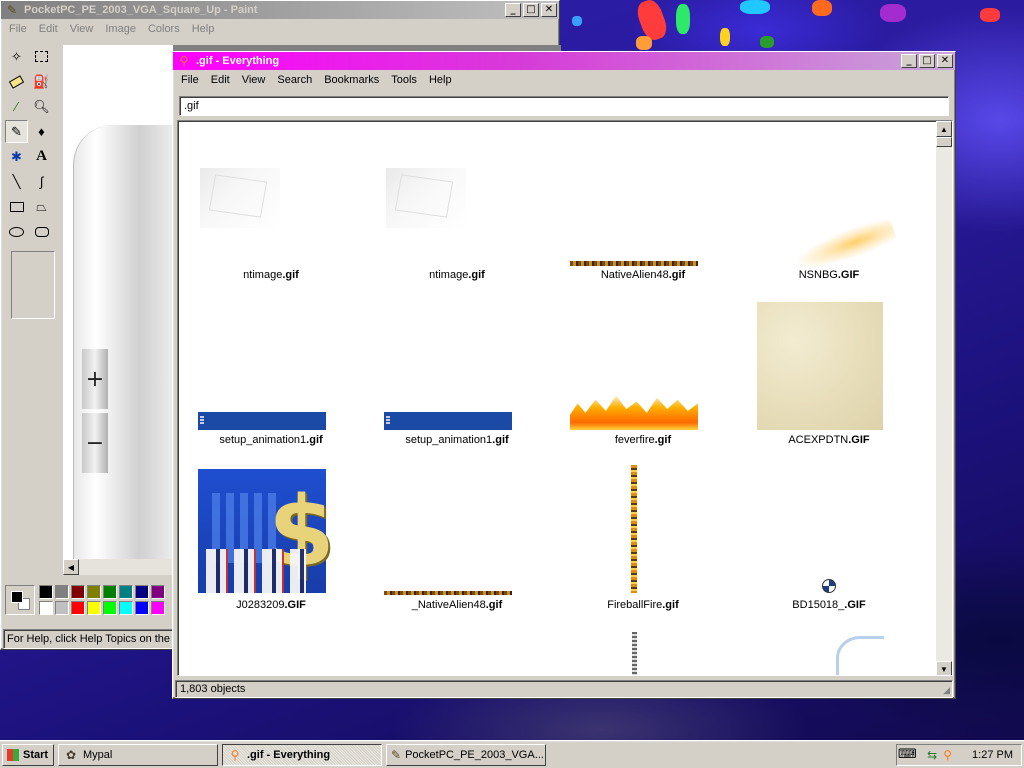 The width and height of the screenshot is (1024, 768). What do you see at coordinates (120, 29) in the screenshot?
I see `menu-image: Image` at bounding box center [120, 29].